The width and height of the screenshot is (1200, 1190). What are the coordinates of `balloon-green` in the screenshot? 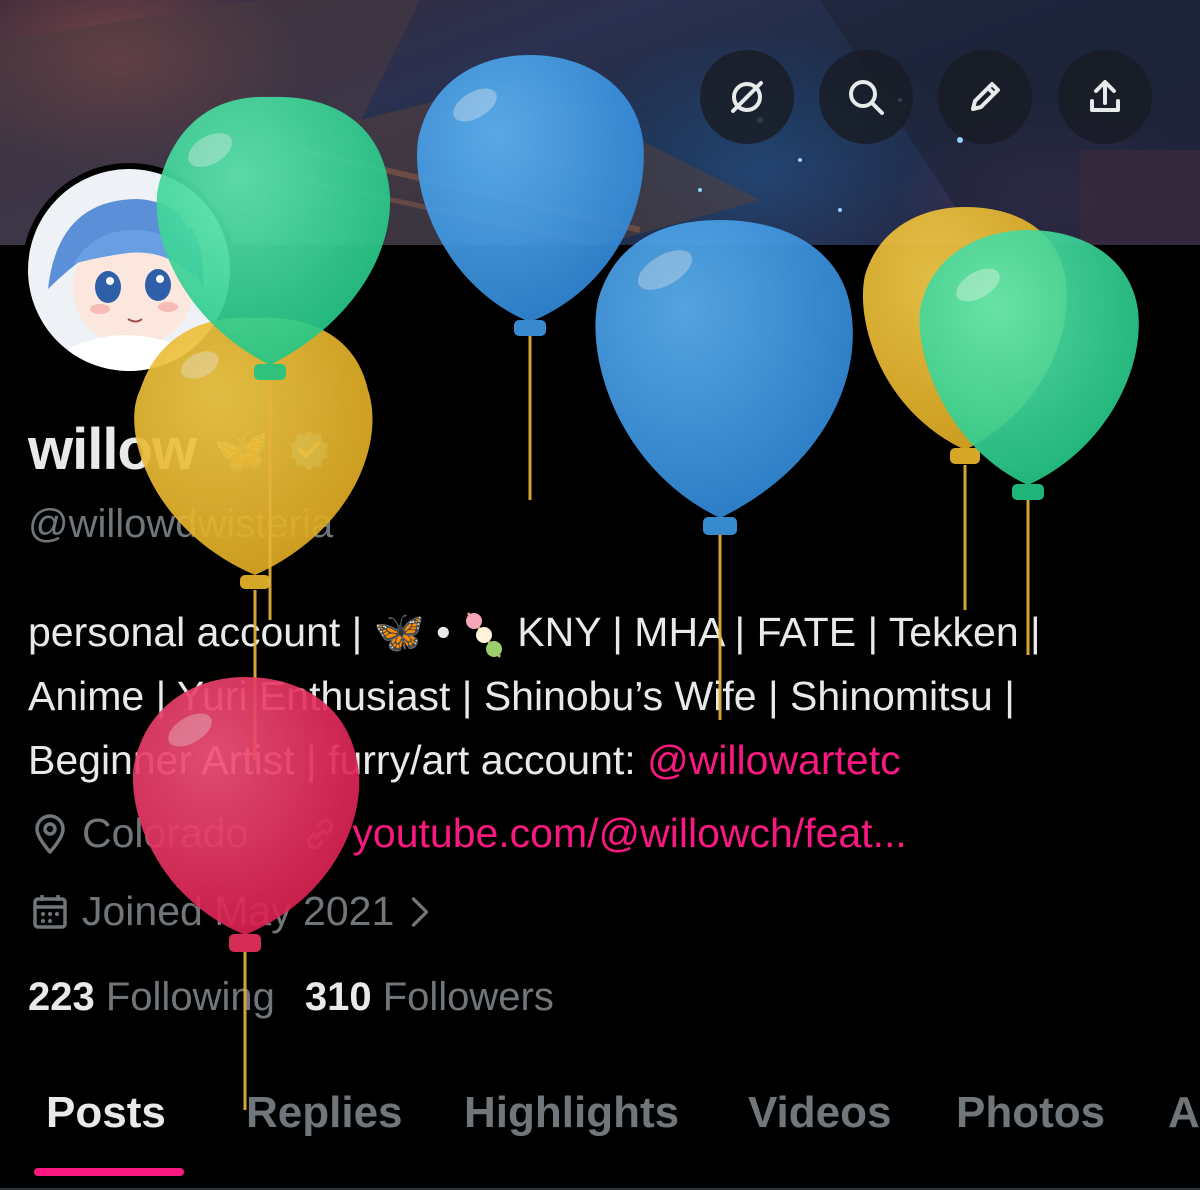 It's located at (1029, 442).